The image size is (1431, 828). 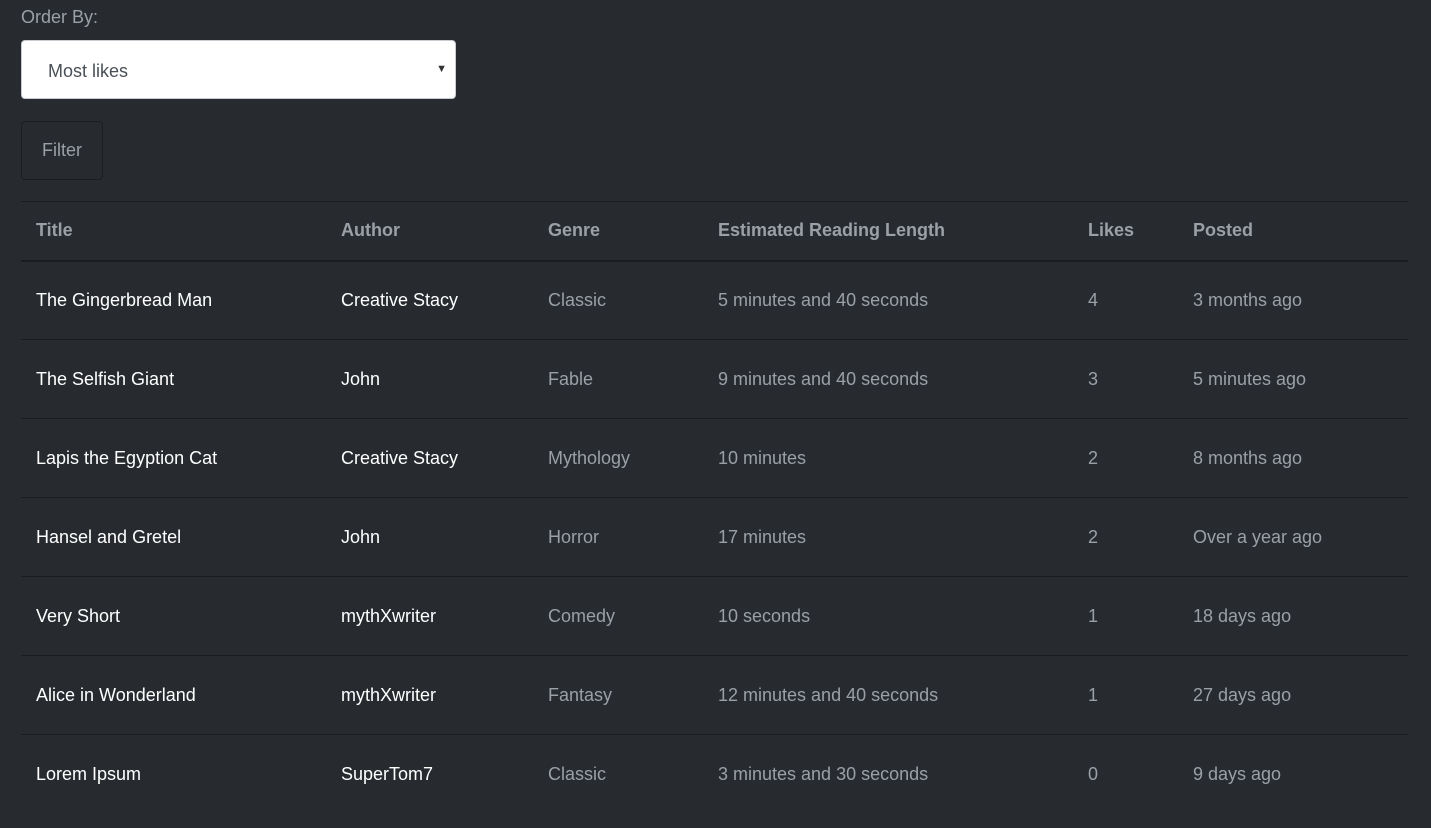 What do you see at coordinates (1293, 231) in the screenshot?
I see `header-posted: Posted` at bounding box center [1293, 231].